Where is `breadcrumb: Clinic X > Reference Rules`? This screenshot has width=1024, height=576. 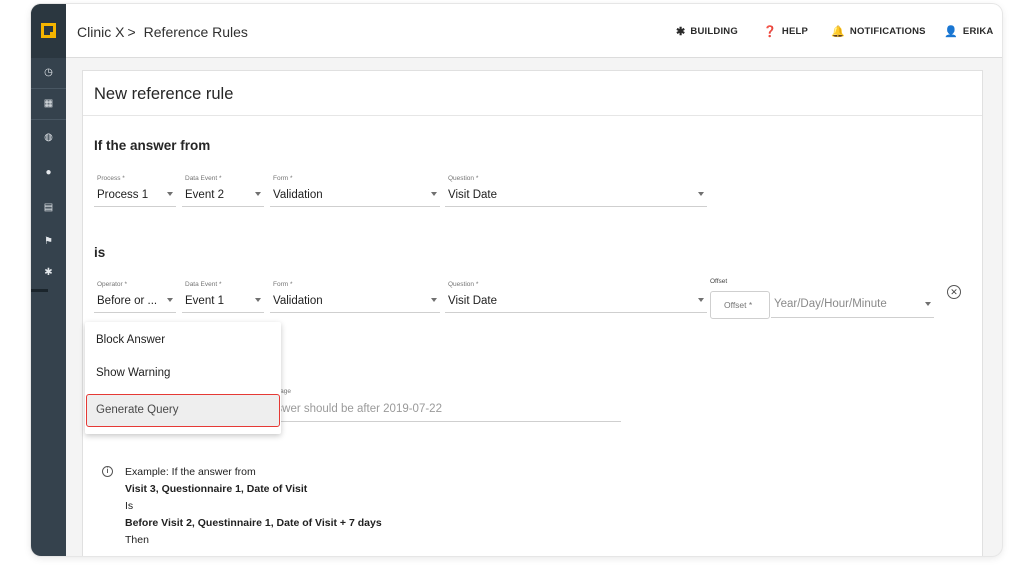
breadcrumb: Clinic X > Reference Rules is located at coordinates (162, 32).